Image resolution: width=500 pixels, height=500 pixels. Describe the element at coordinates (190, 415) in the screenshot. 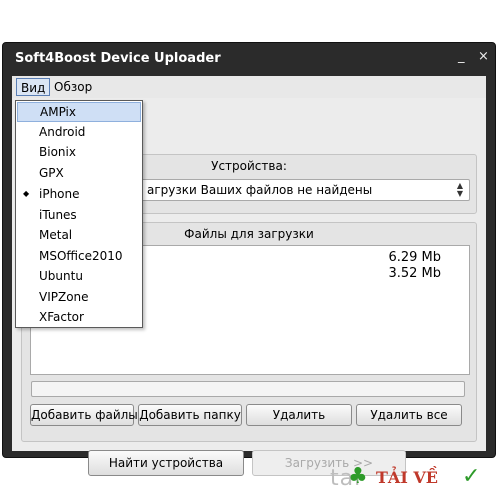

I see `add-folder-button: Добавить папку` at that location.